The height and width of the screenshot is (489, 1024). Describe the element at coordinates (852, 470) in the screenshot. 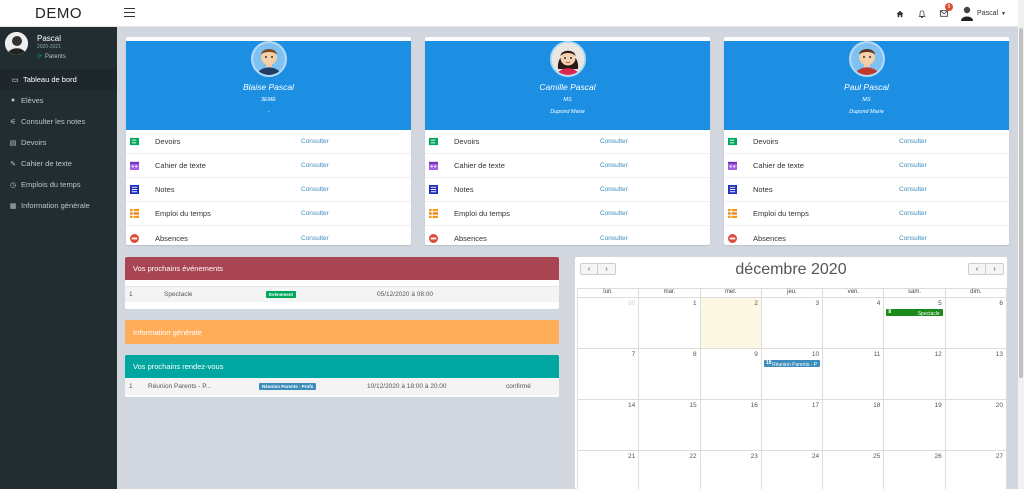

I see `calendar-day-cell: 25` at that location.